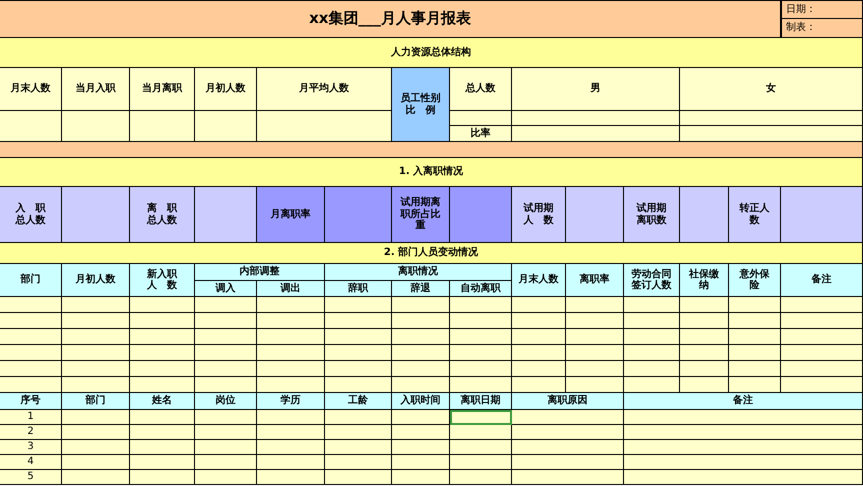  Describe the element at coordinates (162, 401) in the screenshot. I see `column-header: 姓名` at that location.